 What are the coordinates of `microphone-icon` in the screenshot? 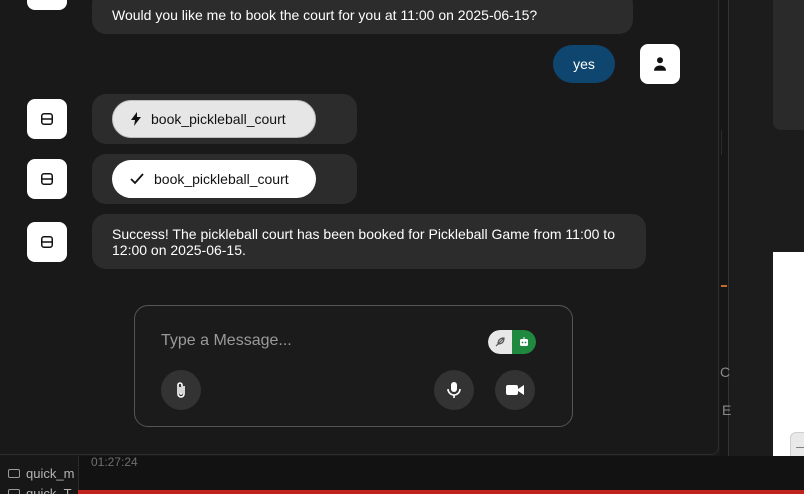 It's located at (454, 390).